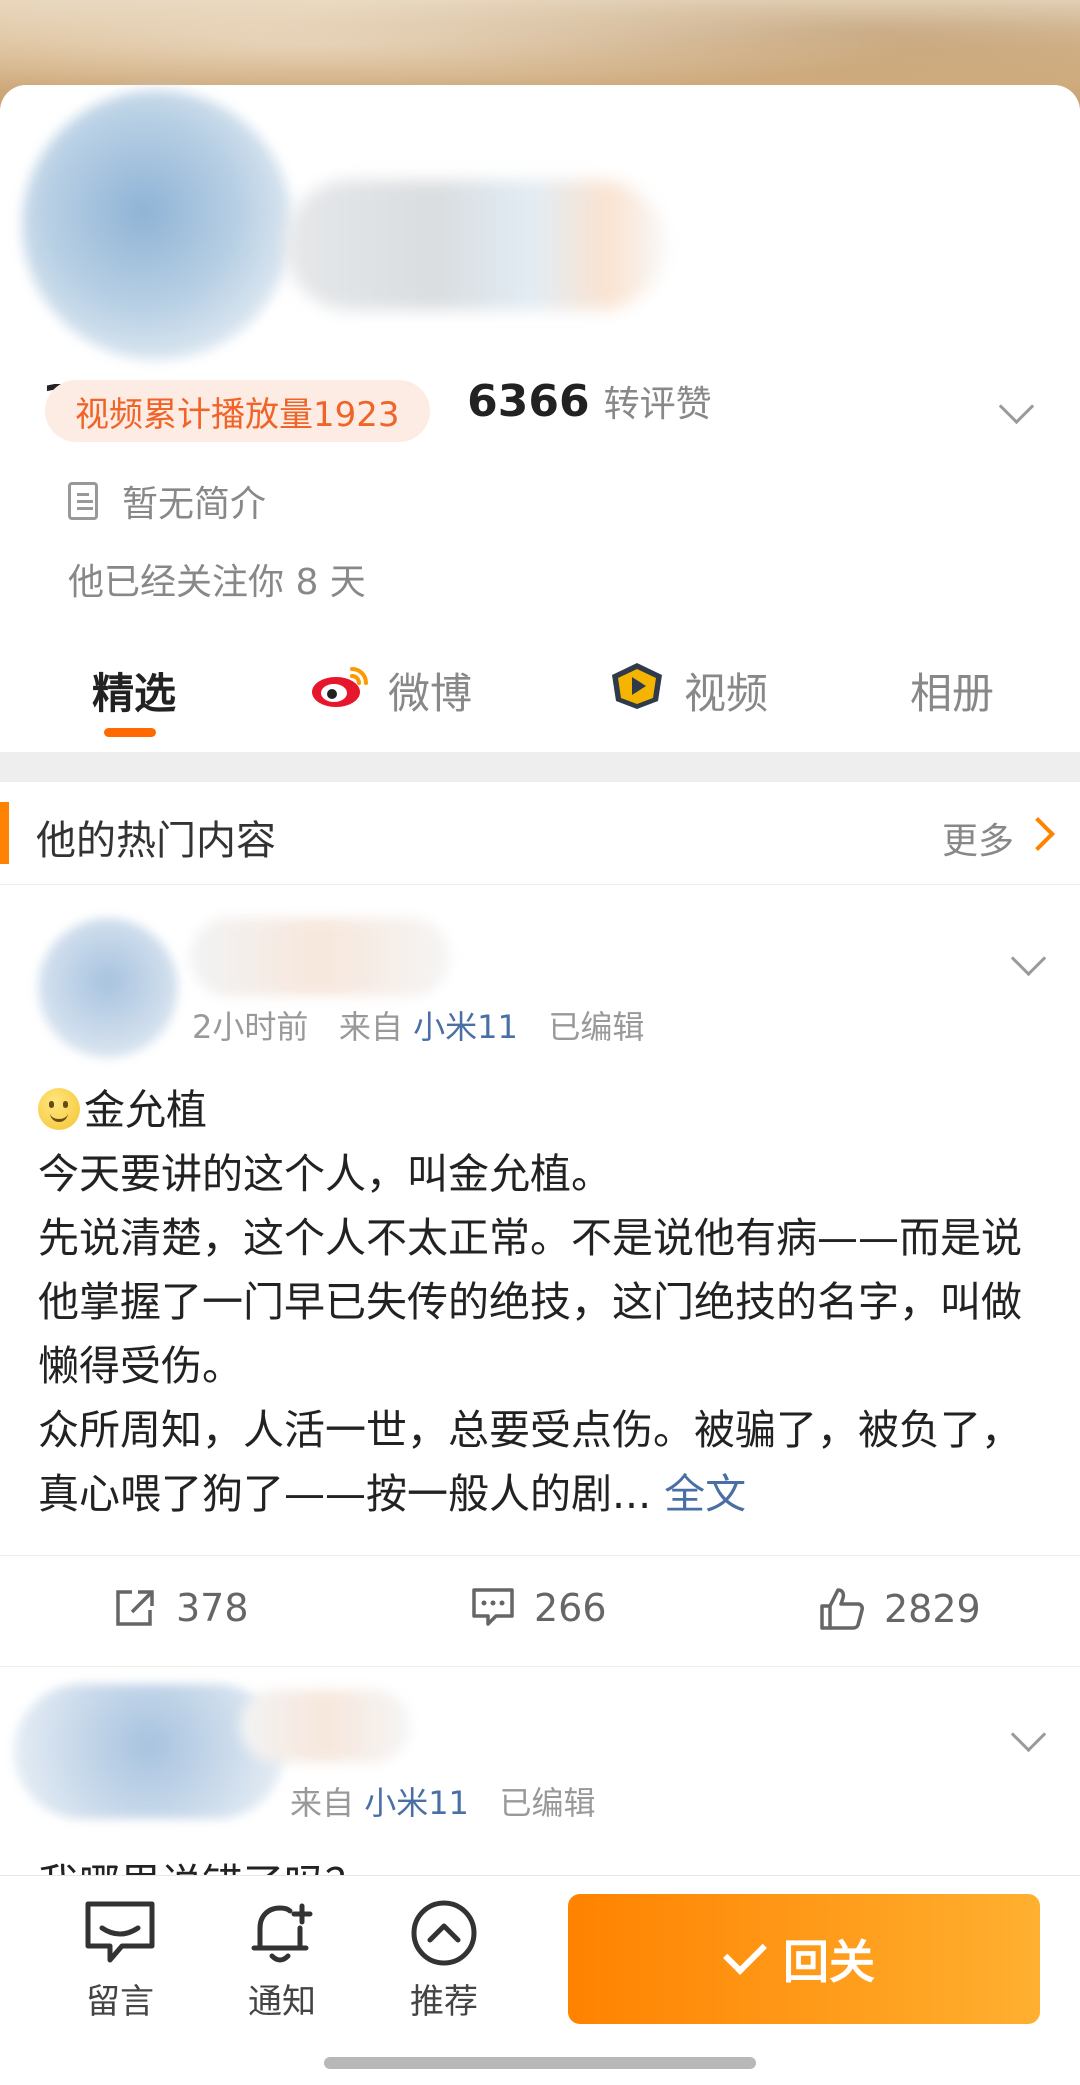  What do you see at coordinates (952, 693) in the screenshot?
I see `tab-label: 相册` at bounding box center [952, 693].